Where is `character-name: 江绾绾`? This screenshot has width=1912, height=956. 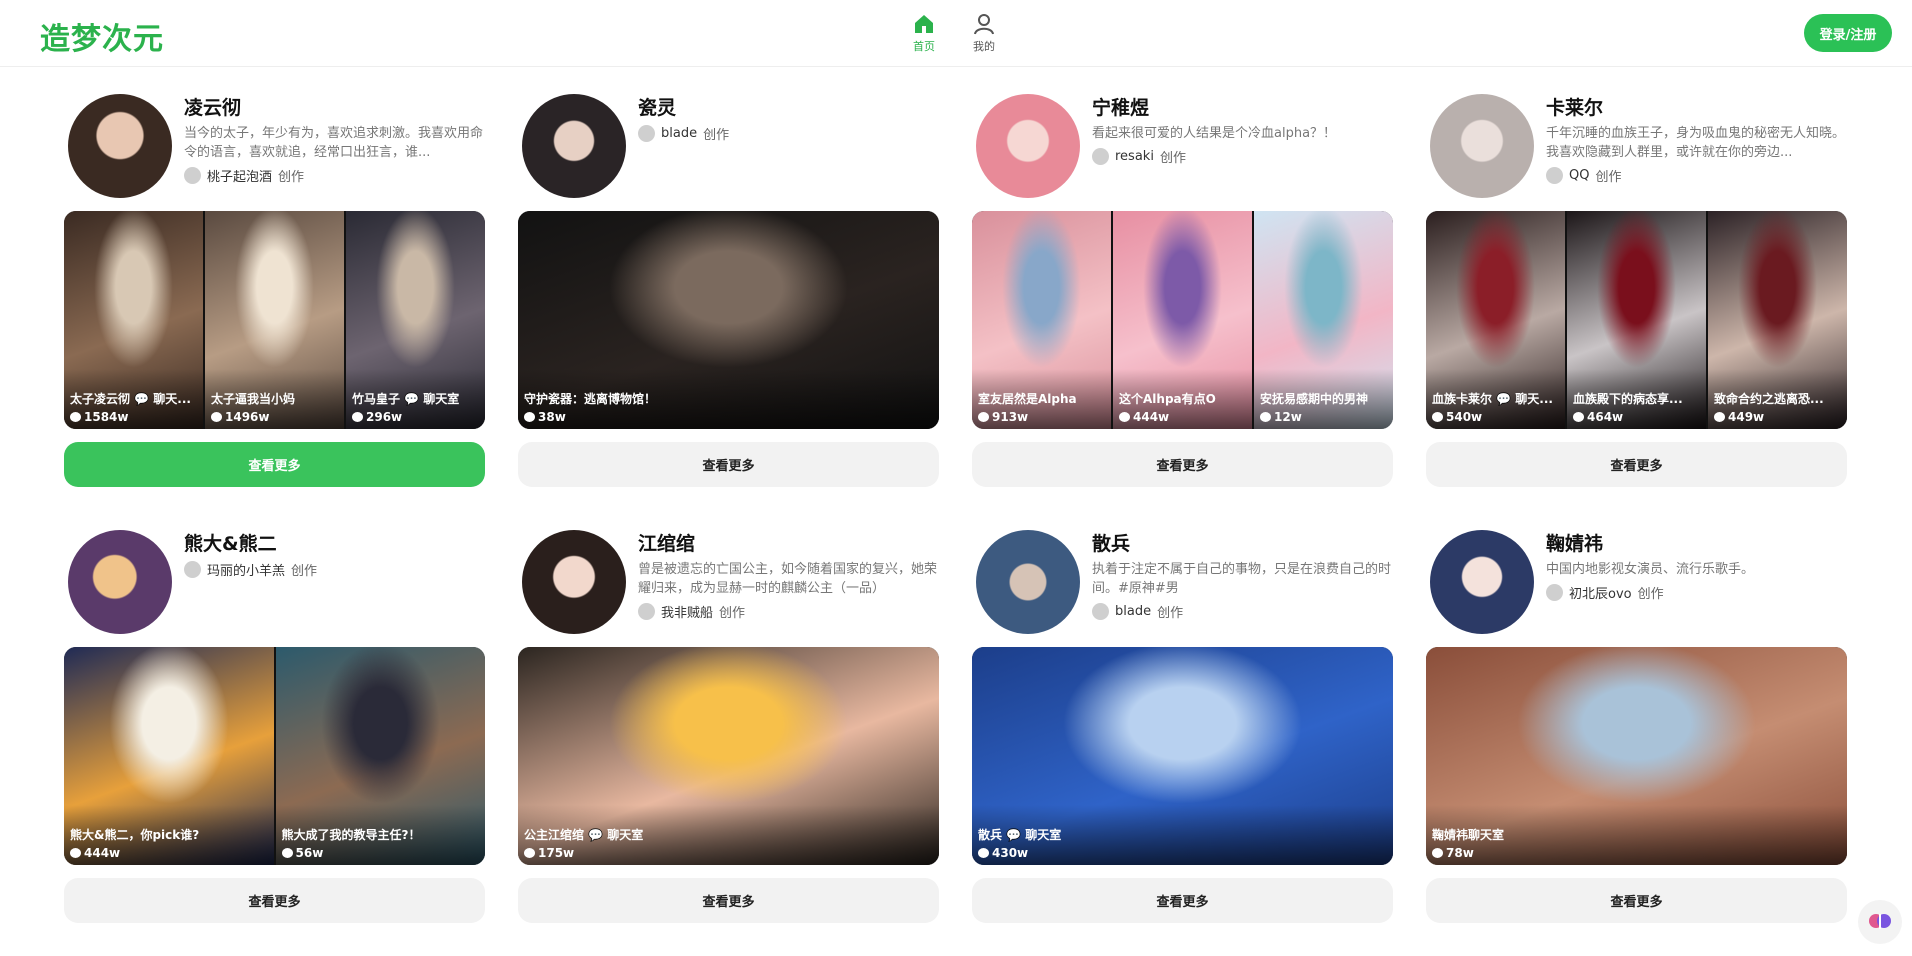 character-name: 江绾绾 is located at coordinates (788, 544).